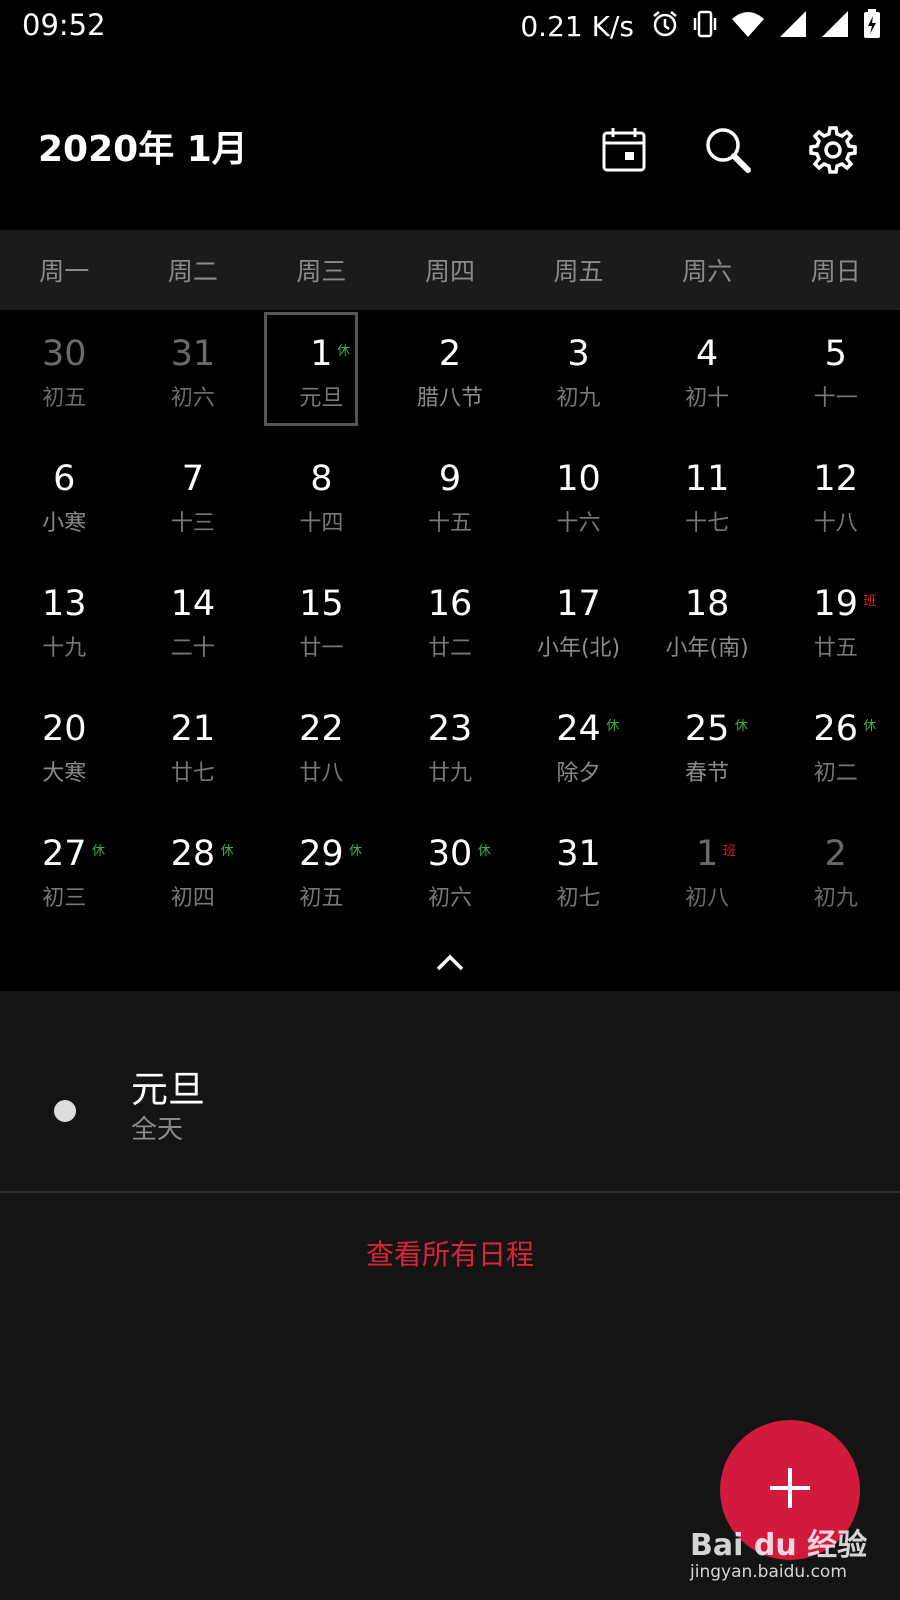  What do you see at coordinates (450, 26) in the screenshot?
I see `status-bar: 09:52 0.21 K/s` at bounding box center [450, 26].